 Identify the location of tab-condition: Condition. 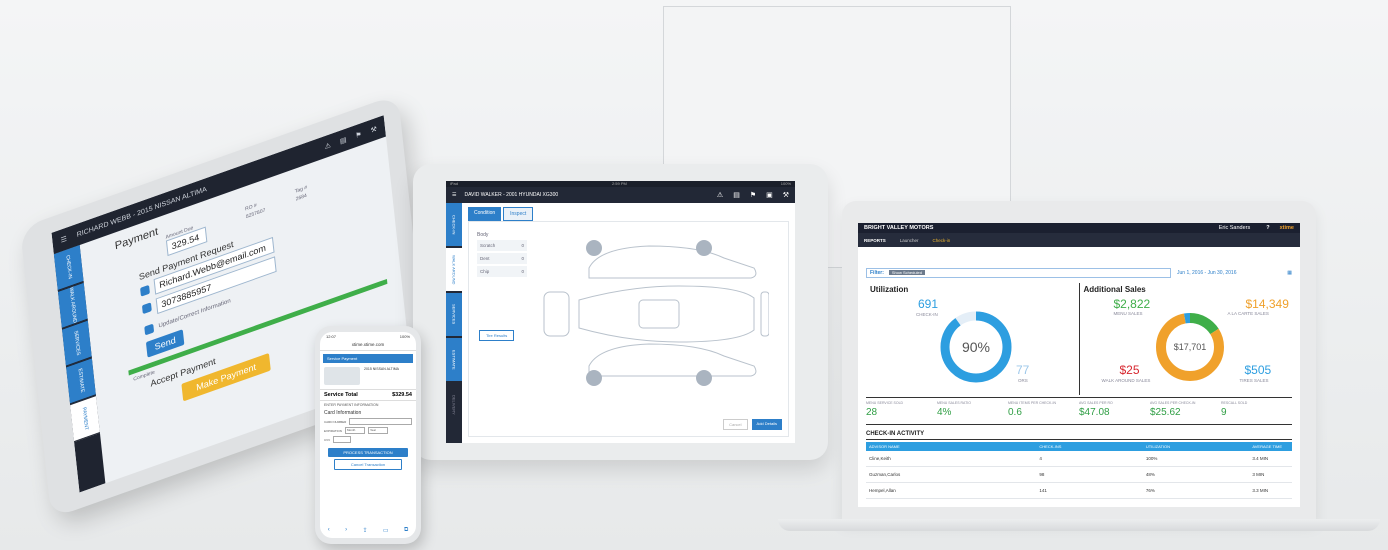
(485, 214).